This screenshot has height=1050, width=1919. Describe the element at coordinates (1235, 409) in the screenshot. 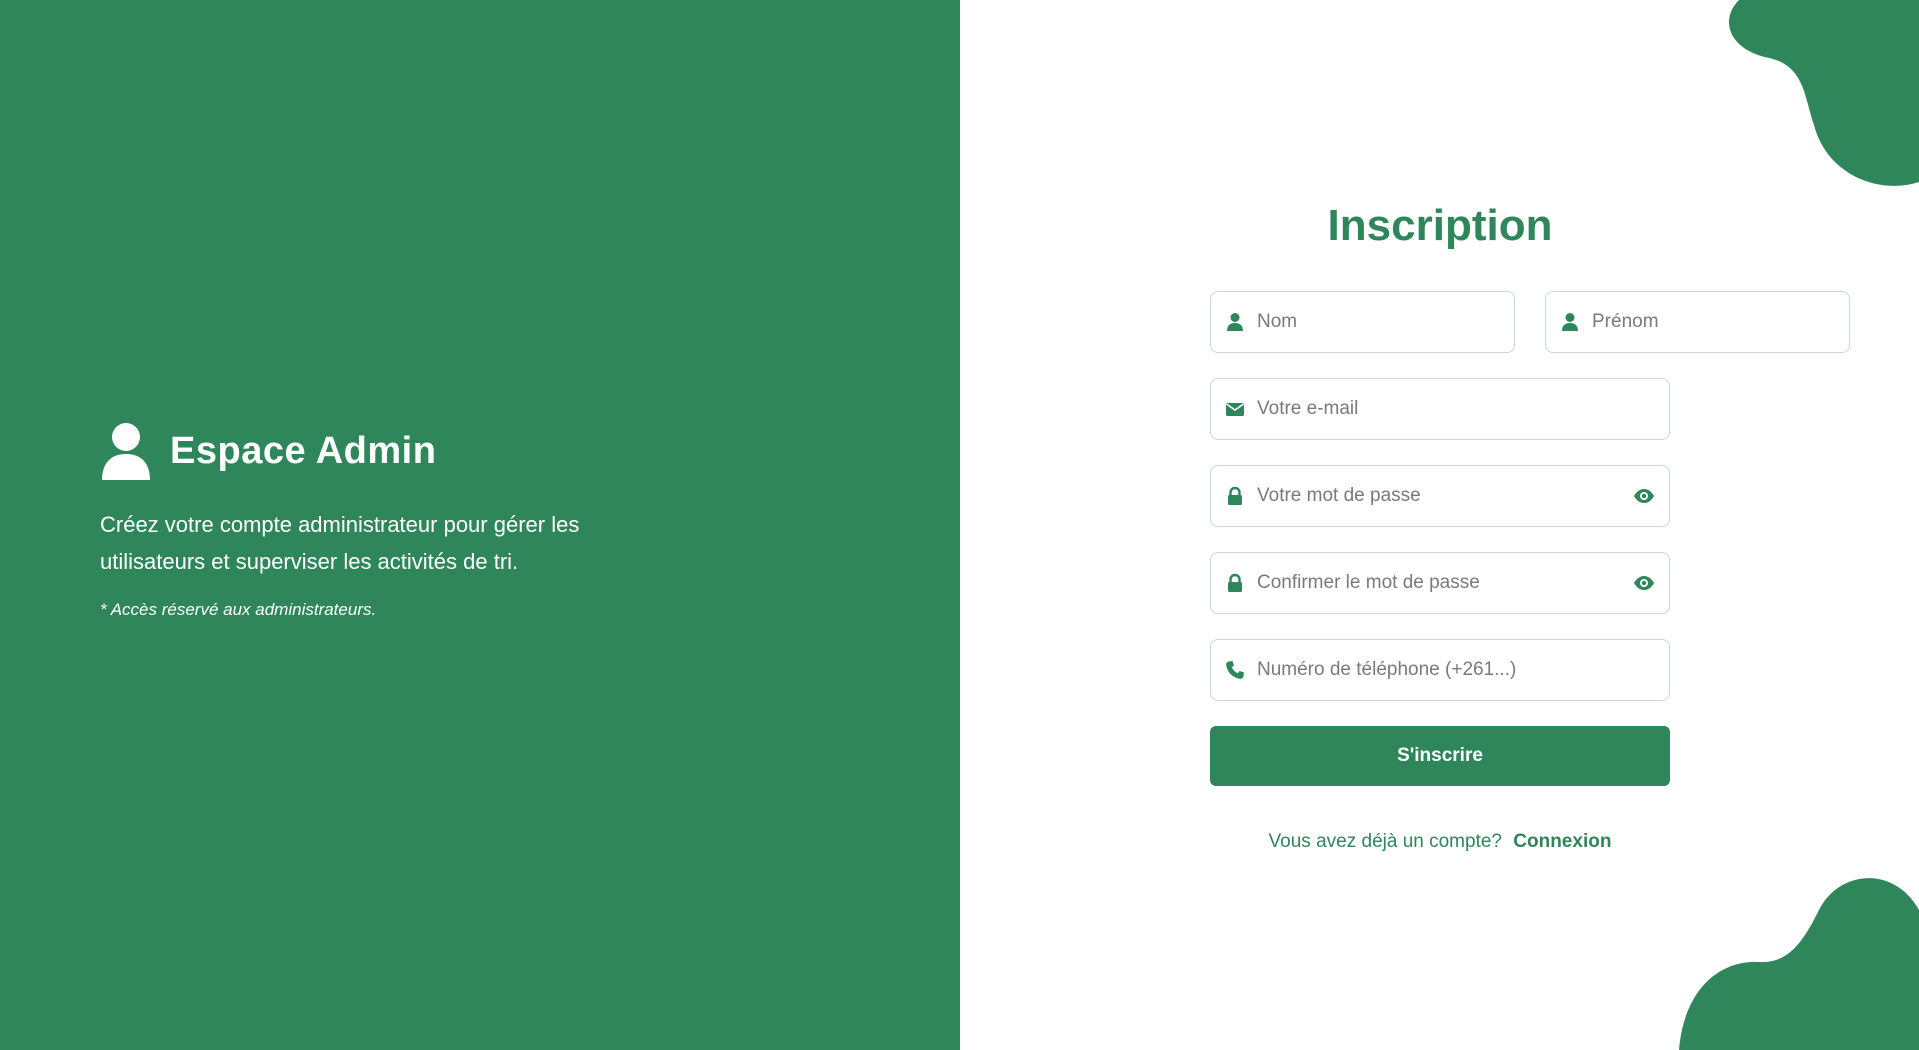

I see `envelope-icon` at that location.